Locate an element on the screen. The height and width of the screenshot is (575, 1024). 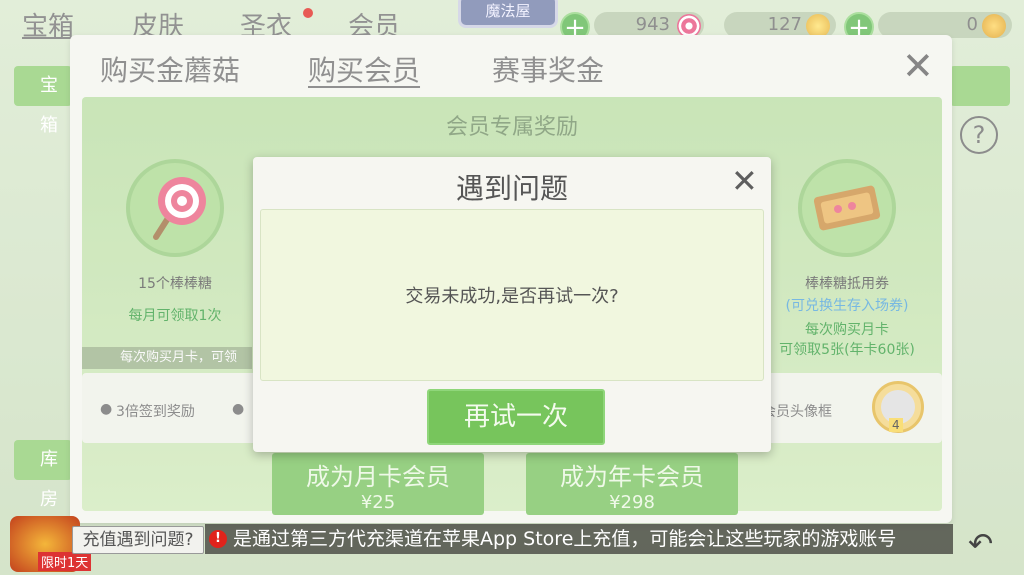
dialog-title: 遇到问题 is located at coordinates (511, 188).